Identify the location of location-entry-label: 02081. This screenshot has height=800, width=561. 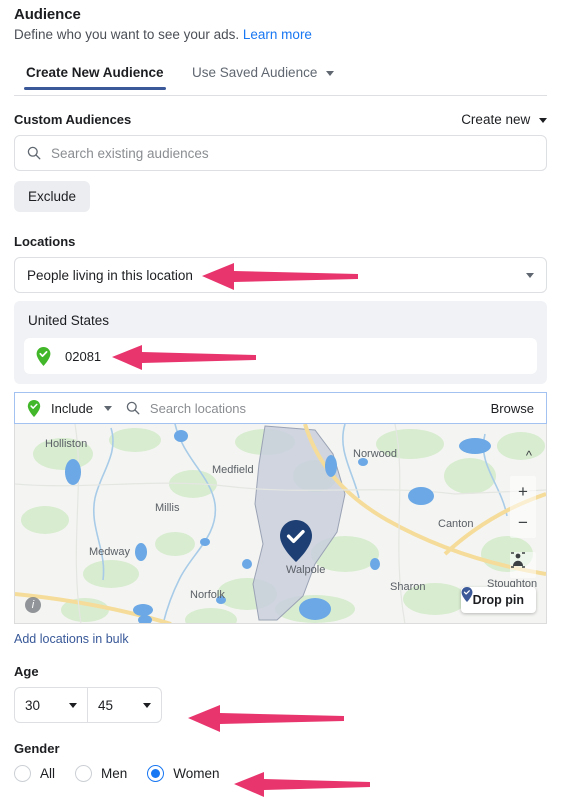
(83, 356).